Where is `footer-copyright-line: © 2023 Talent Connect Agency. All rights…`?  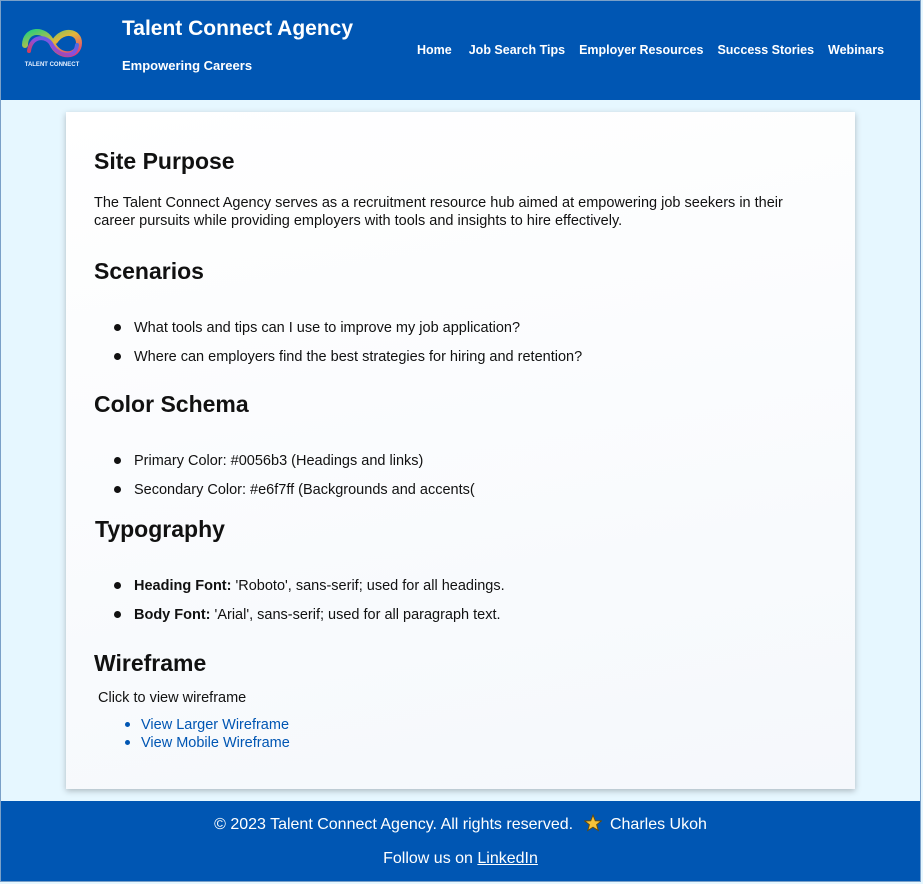
footer-copyright-line: © 2023 Talent Connect Agency. All rights… is located at coordinates (460, 824).